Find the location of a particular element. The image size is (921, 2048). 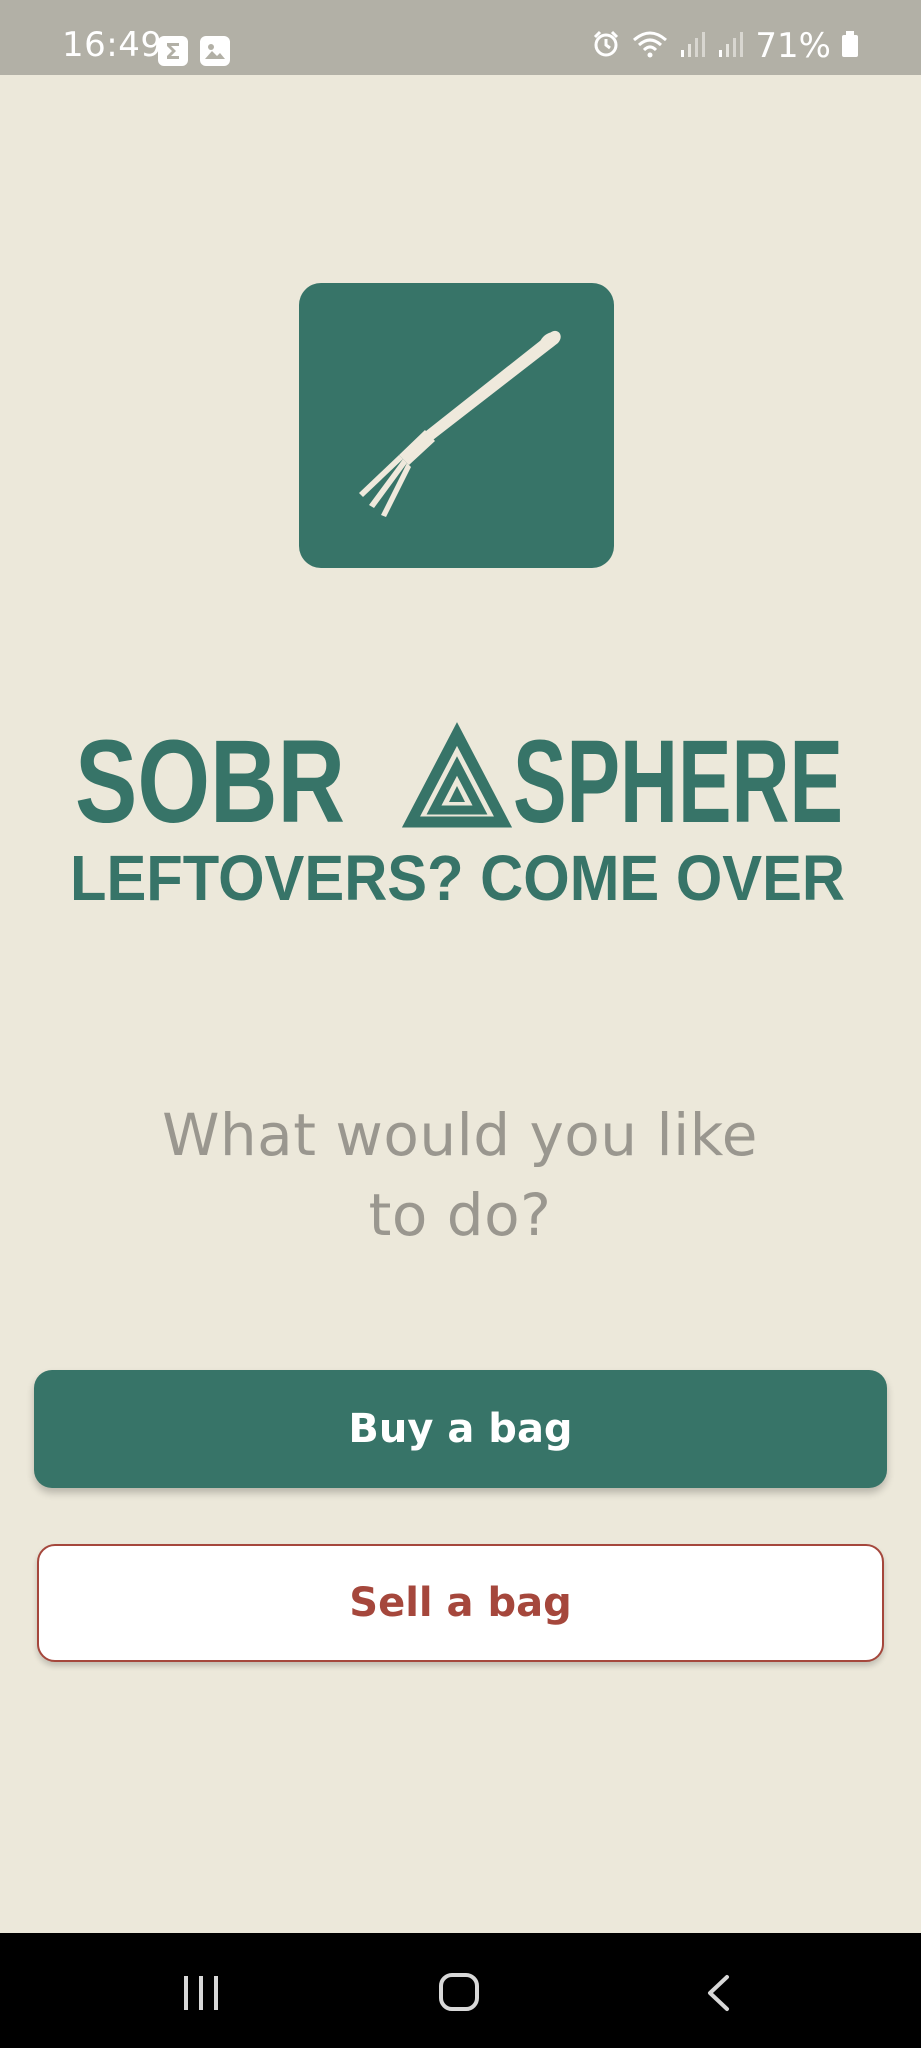

prompt-line-1: What would you like is located at coordinates (460, 1135).